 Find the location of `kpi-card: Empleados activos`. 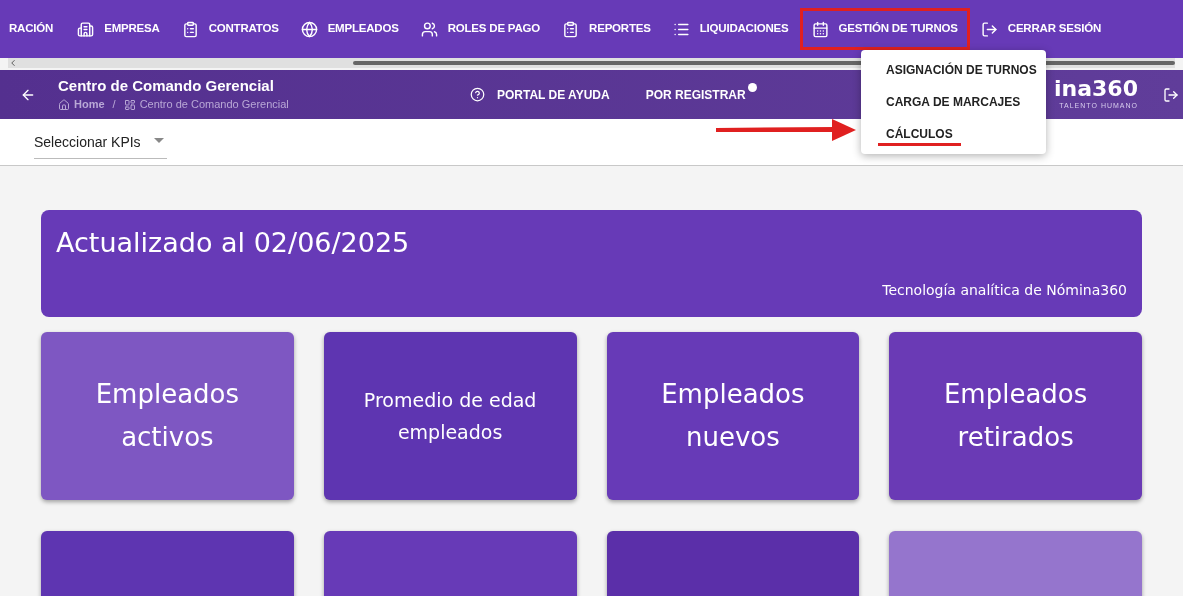

kpi-card: Empleados activos is located at coordinates (167, 416).